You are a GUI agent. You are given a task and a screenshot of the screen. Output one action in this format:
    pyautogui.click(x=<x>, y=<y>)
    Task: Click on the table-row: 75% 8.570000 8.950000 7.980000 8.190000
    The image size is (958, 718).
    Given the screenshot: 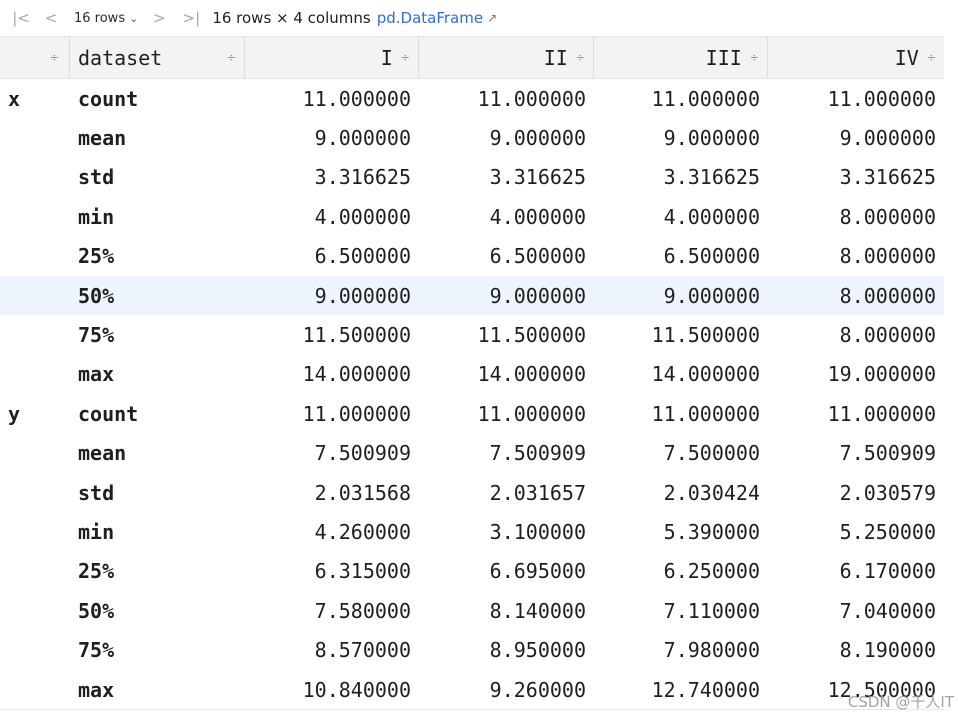 What is the action you would take?
    pyautogui.click(x=472, y=649)
    